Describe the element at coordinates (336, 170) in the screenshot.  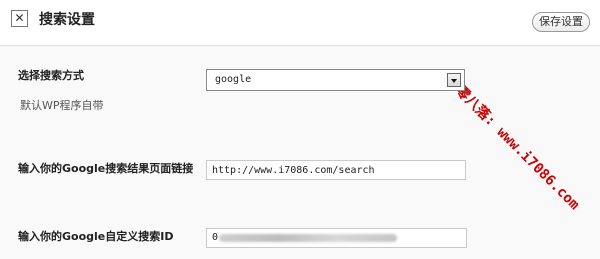
I see `results-url-input` at that location.